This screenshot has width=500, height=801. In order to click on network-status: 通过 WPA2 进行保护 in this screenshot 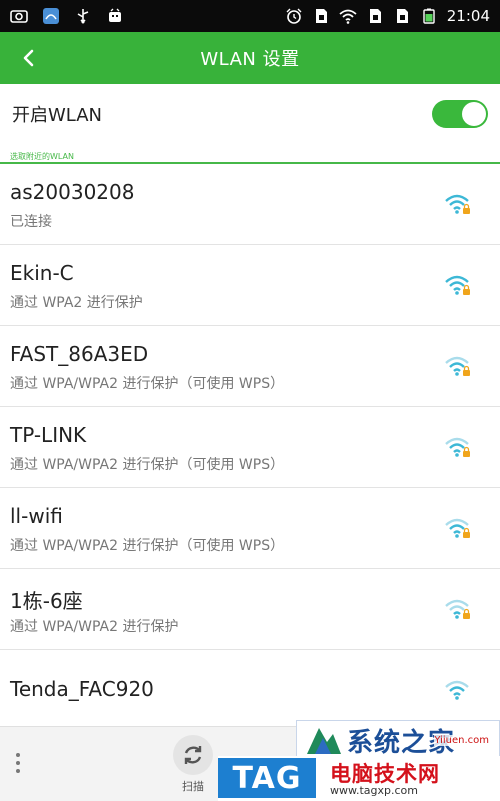, I will do `click(76, 303)`.